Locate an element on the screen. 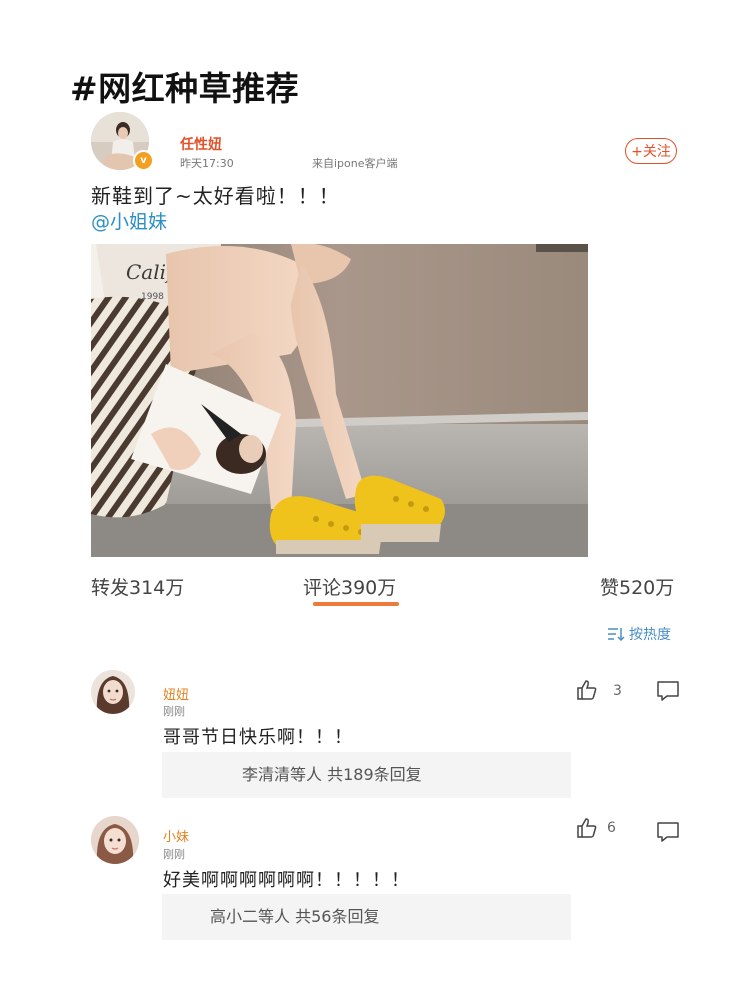  active-tab-indicator is located at coordinates (356, 604).